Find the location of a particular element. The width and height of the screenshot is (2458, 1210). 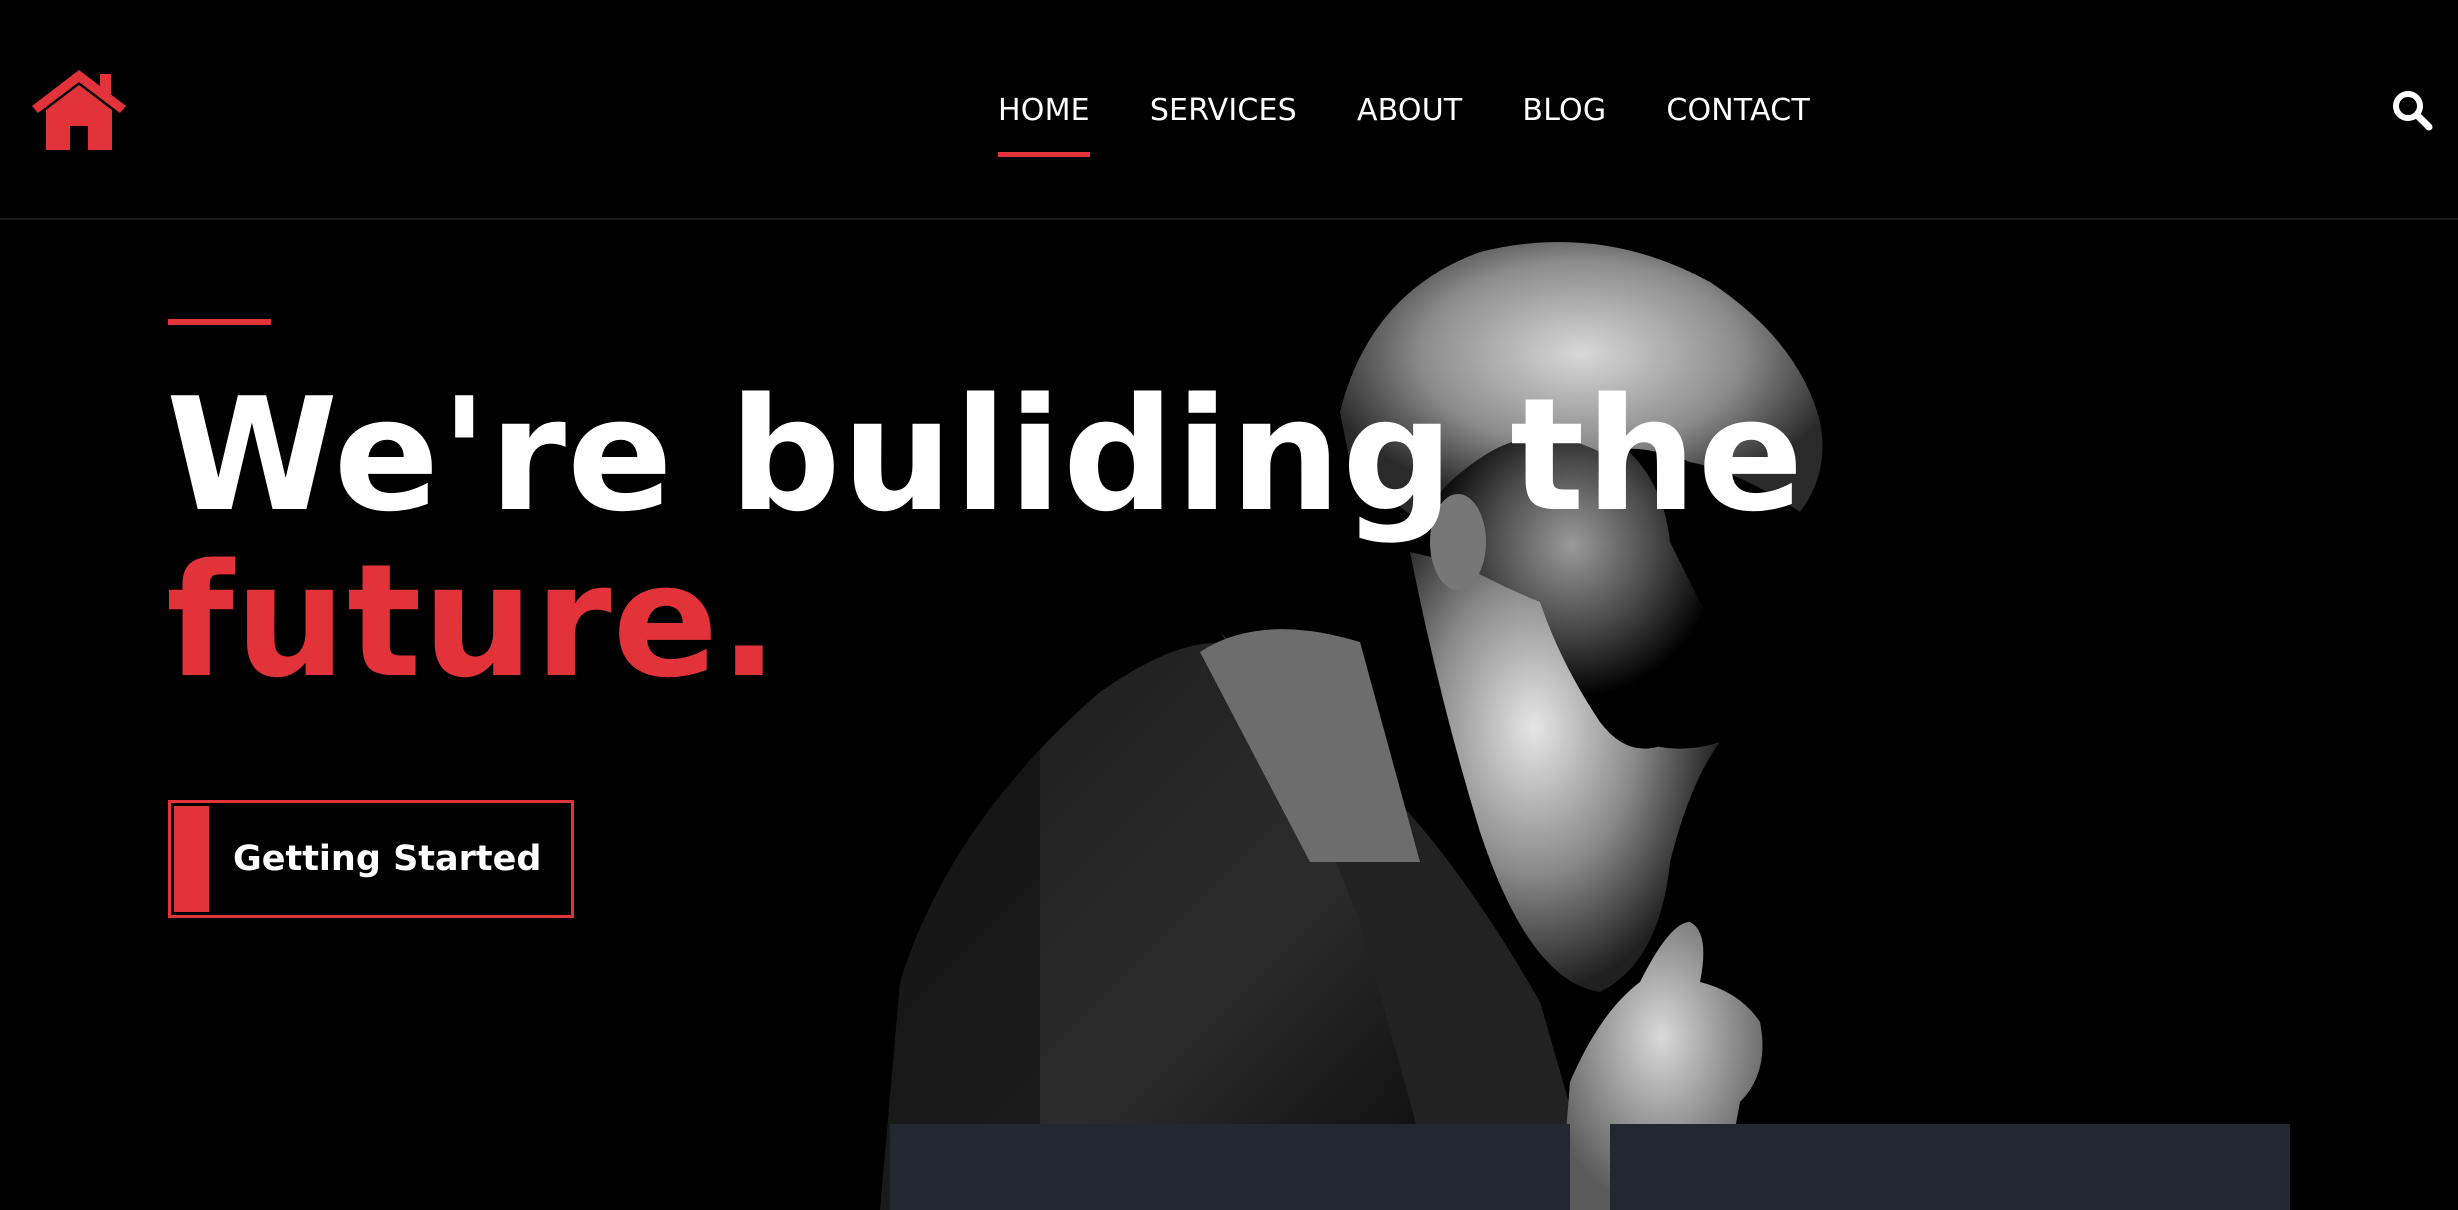

nav-item-contact: CONTACT is located at coordinates (1738, 111).